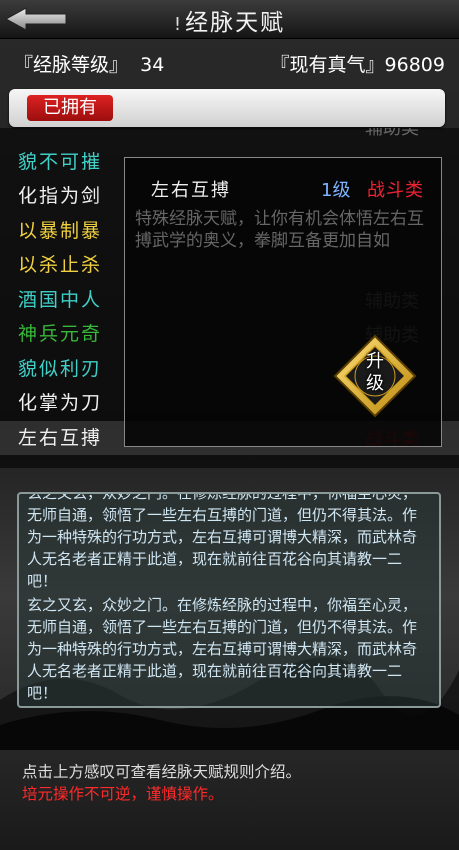  Describe the element at coordinates (392, 133) in the screenshot. I see `talent-category: 辅助类` at that location.